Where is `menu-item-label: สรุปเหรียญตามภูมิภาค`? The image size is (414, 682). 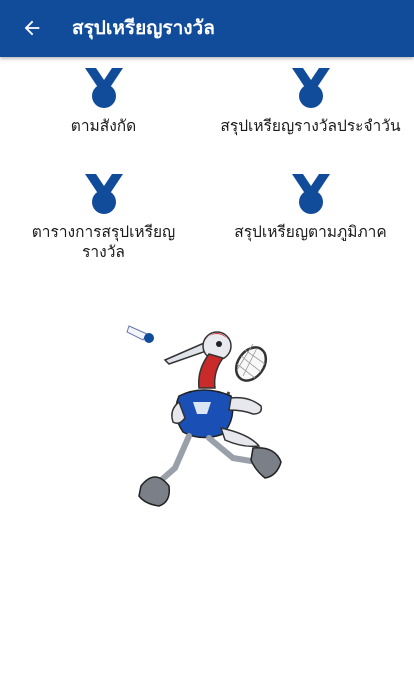
menu-item-label: สรุปเหรียญตามภูมิภาค is located at coordinates (310, 232).